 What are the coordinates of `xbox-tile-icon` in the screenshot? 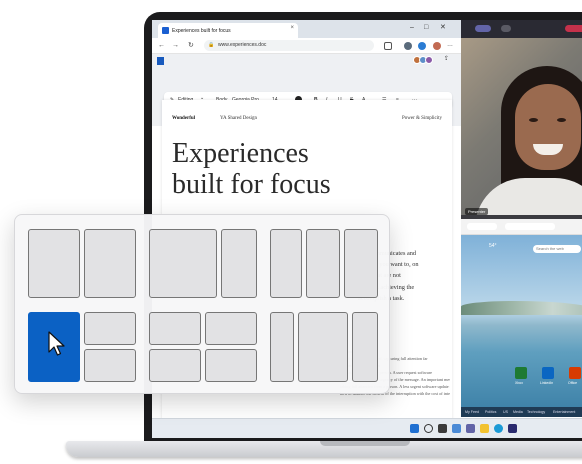 It's located at (521, 373).